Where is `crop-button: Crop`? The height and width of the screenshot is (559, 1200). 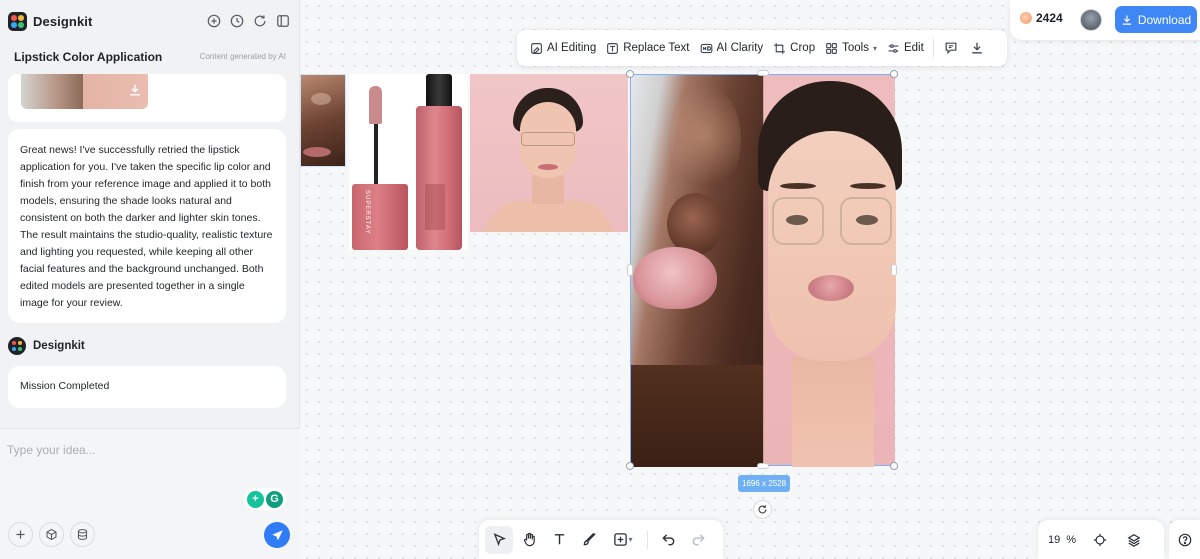
crop-button: Crop is located at coordinates (794, 48).